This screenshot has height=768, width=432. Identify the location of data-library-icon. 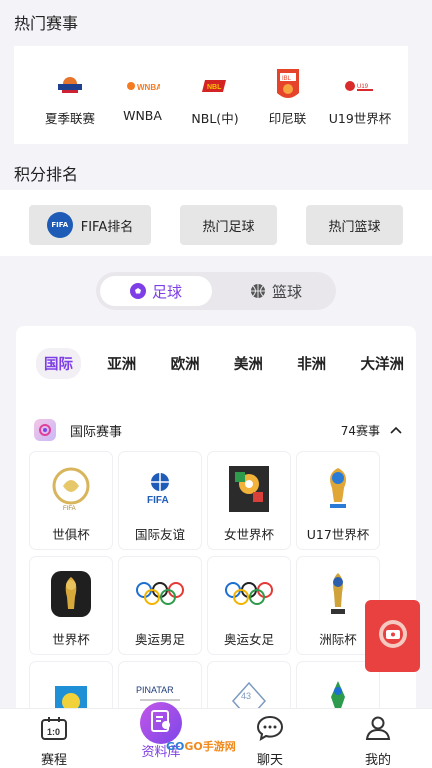
(161, 723).